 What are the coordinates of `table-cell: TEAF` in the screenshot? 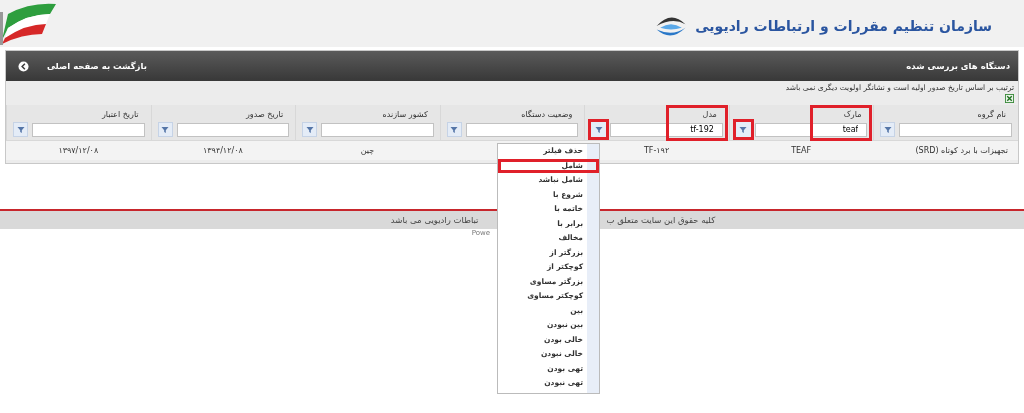 It's located at (801, 150).